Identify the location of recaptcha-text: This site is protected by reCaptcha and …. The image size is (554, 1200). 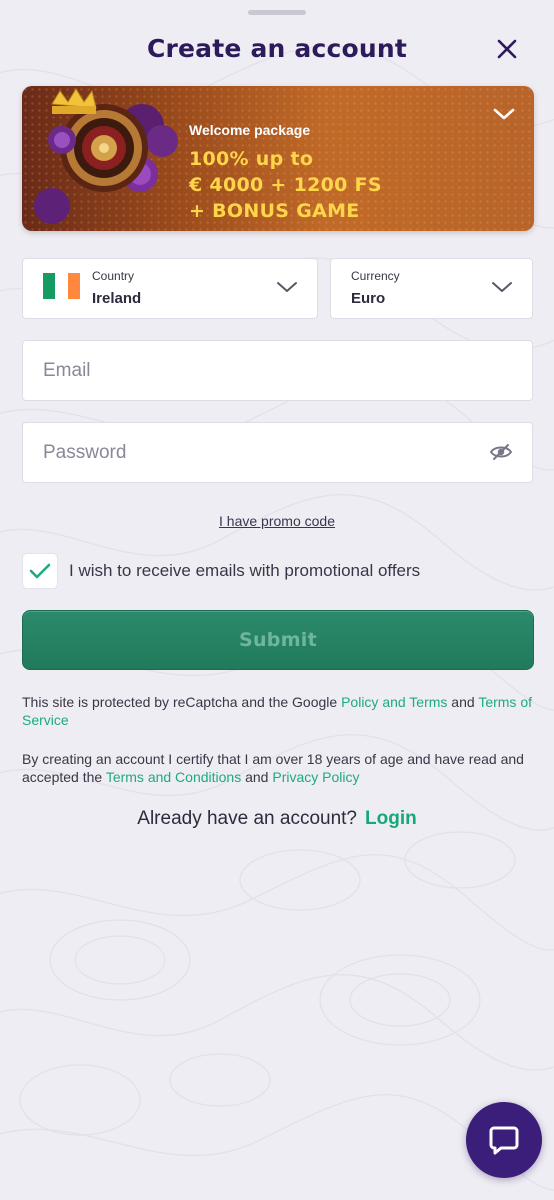
(182, 702).